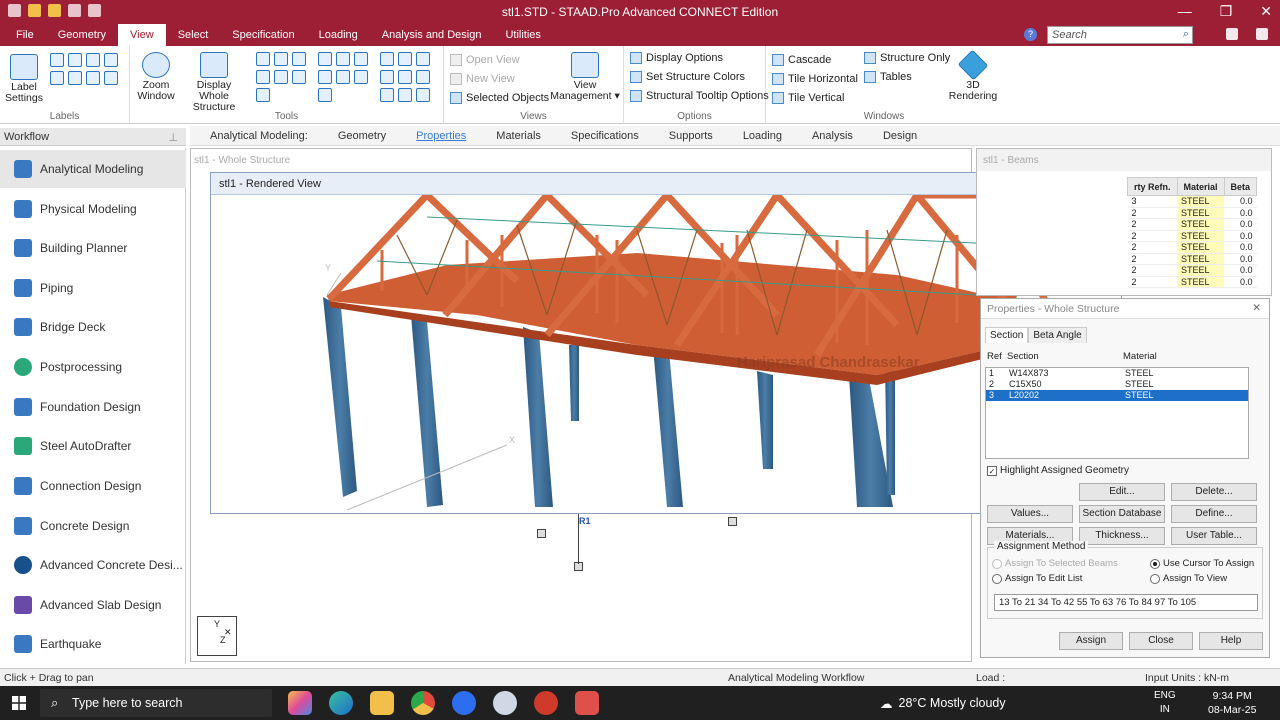  I want to click on radio-assign-edit-list: Assign To Edit List, so click(1037, 578).